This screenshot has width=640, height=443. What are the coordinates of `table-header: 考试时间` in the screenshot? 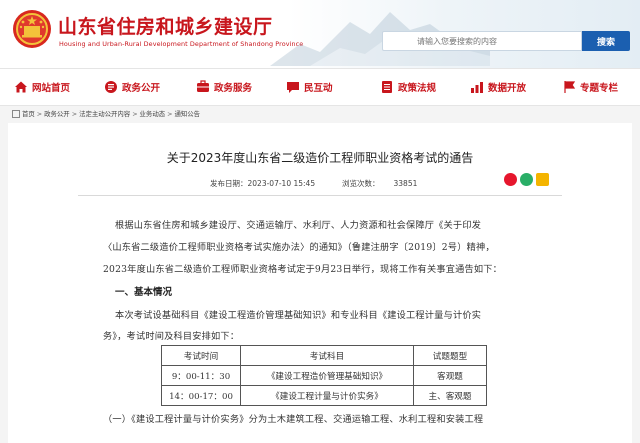 It's located at (201, 355).